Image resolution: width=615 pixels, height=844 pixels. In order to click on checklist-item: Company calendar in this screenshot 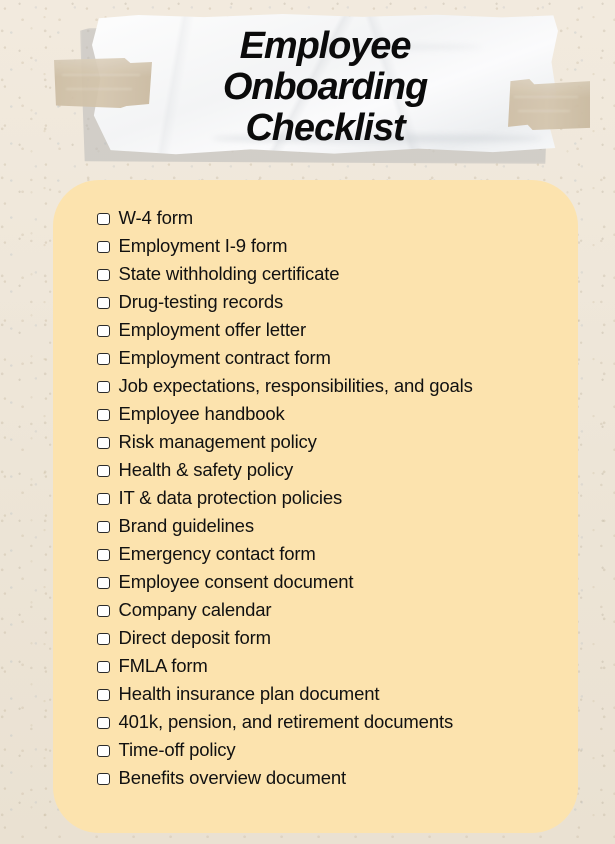, I will do `click(328, 610)`.